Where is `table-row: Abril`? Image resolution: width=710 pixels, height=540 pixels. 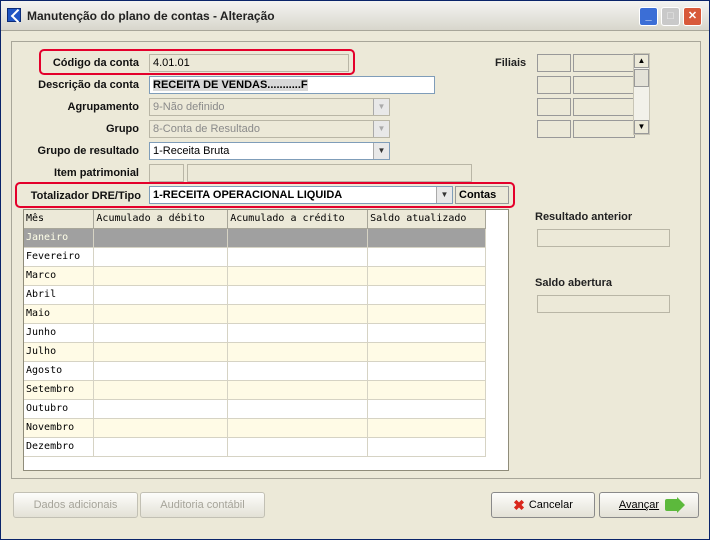
table-row: Abril is located at coordinates (255, 295).